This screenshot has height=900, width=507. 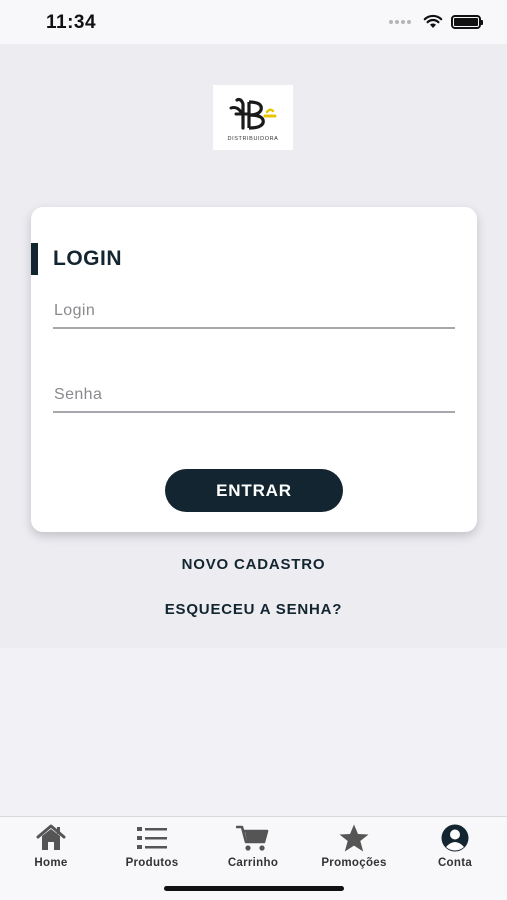 I want to click on cellular-signal-icon, so click(x=400, y=21).